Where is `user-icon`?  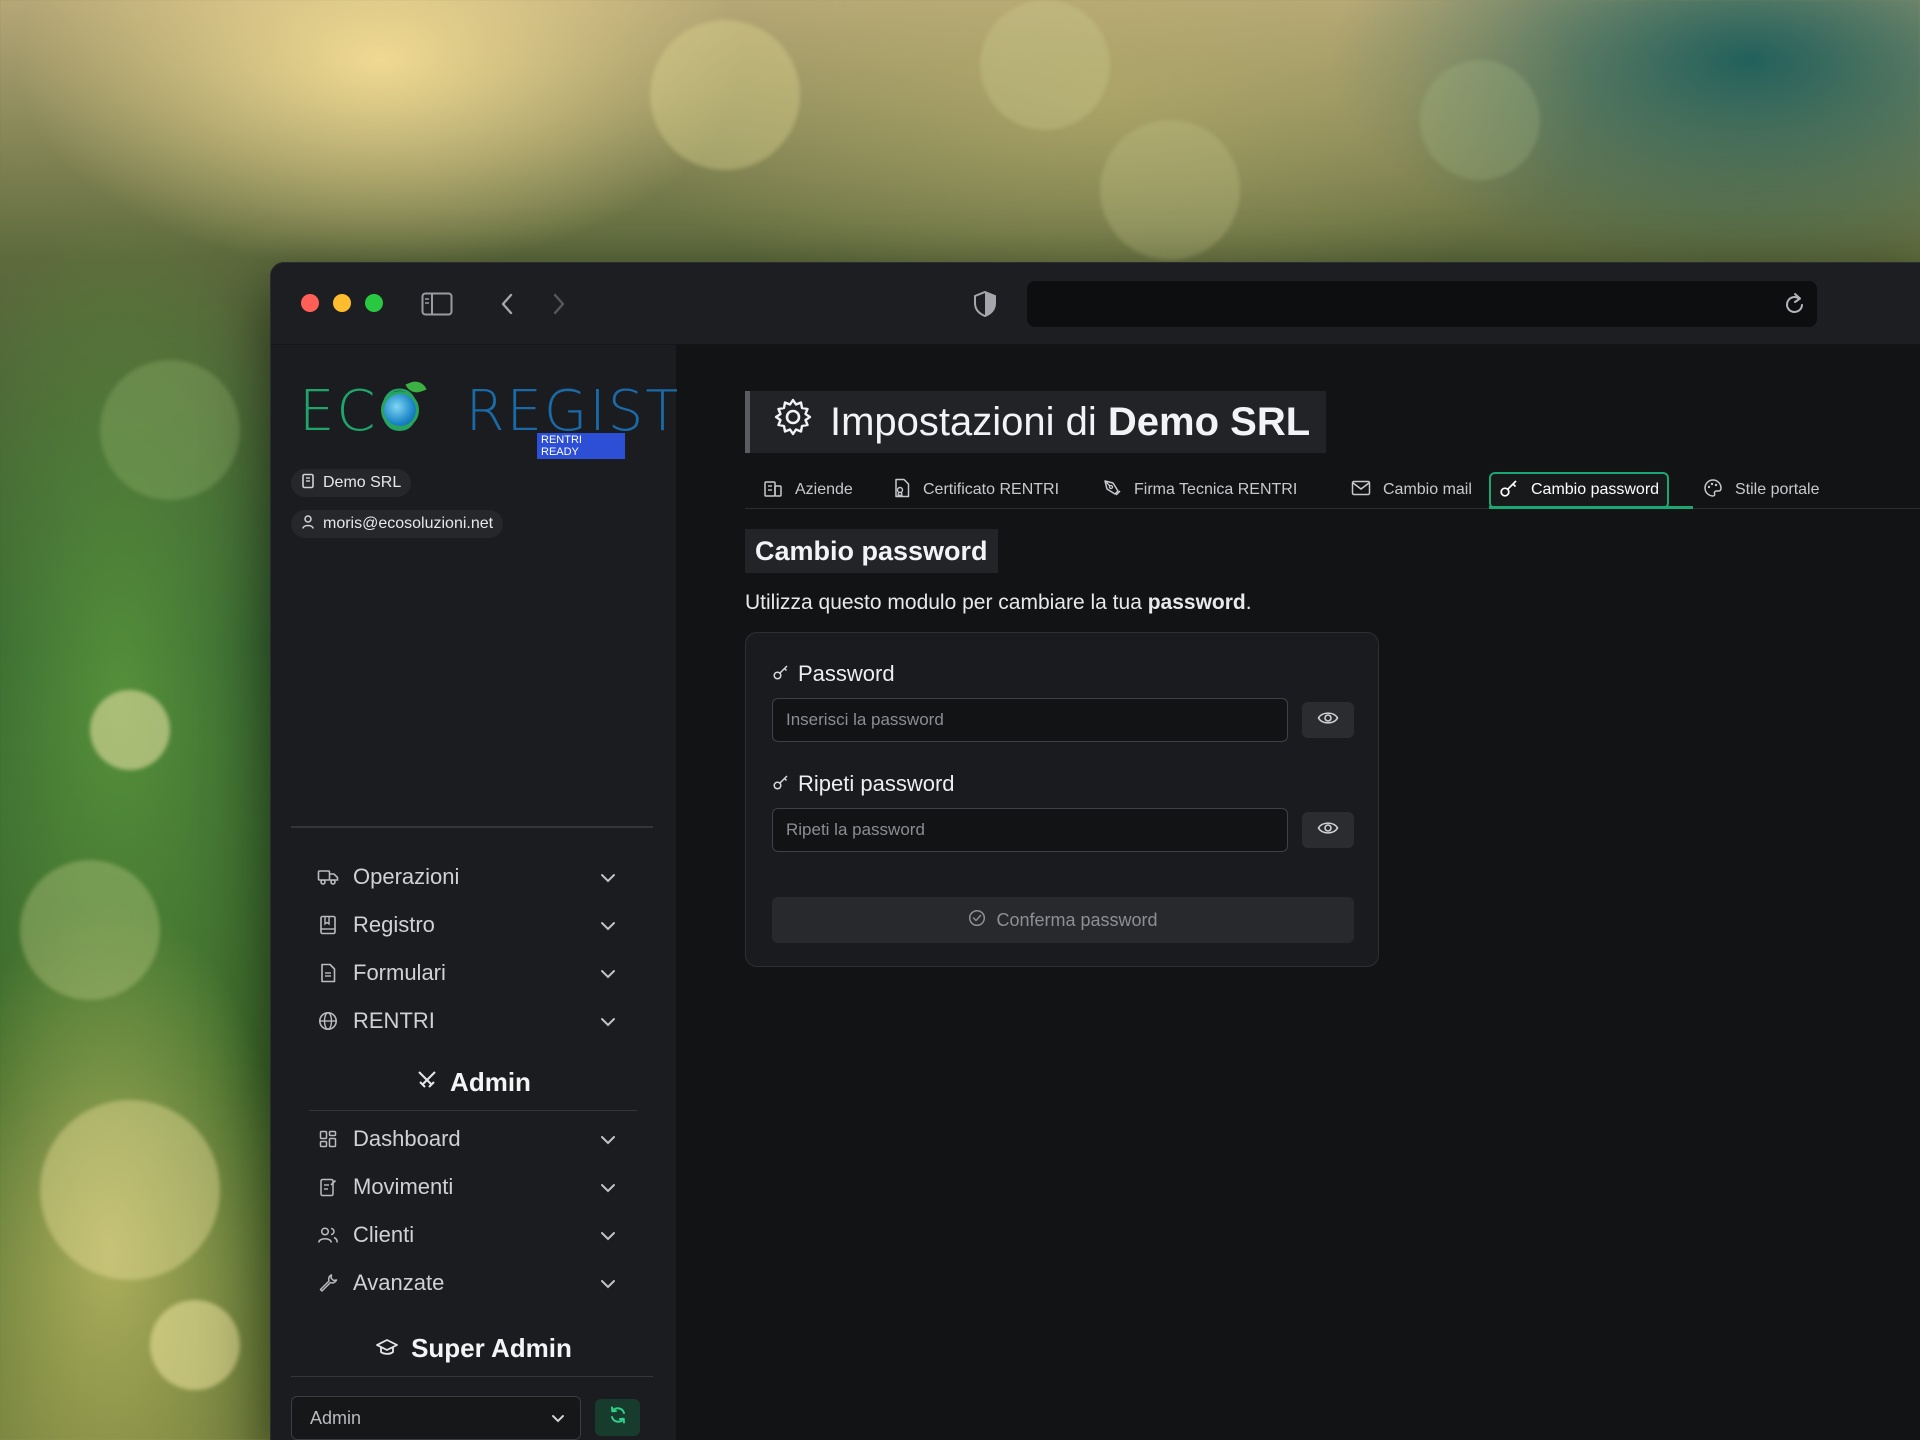 user-icon is located at coordinates (308, 524).